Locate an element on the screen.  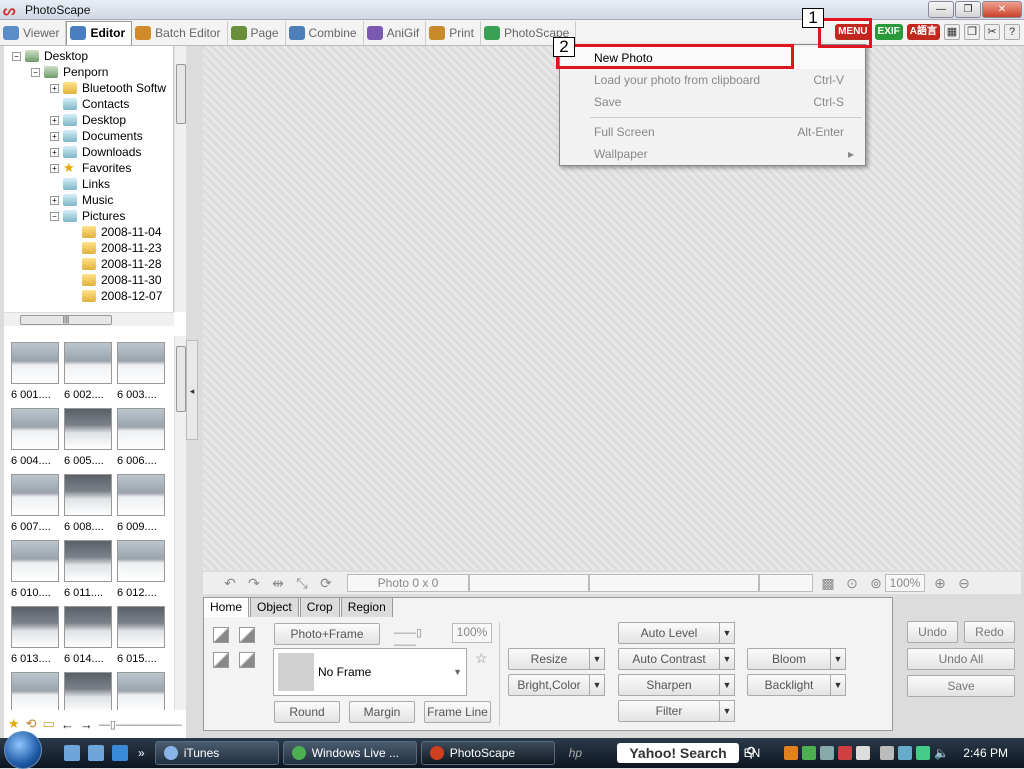
maximize-button: ❐ is located at coordinates (968, 9).